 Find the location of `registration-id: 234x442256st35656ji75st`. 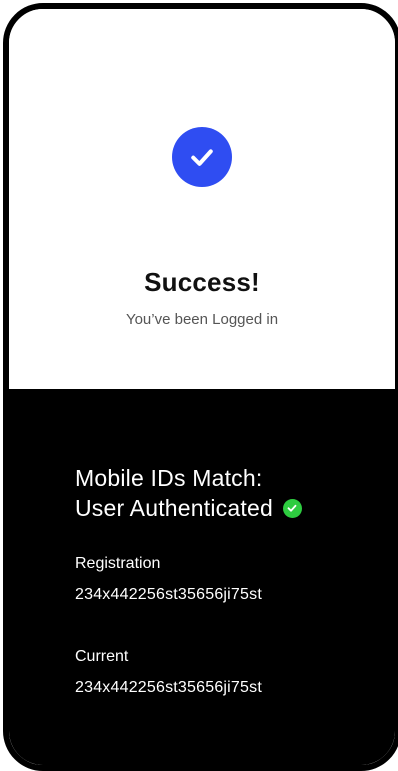

registration-id: 234x442256st35656ji75st is located at coordinates (168, 594).